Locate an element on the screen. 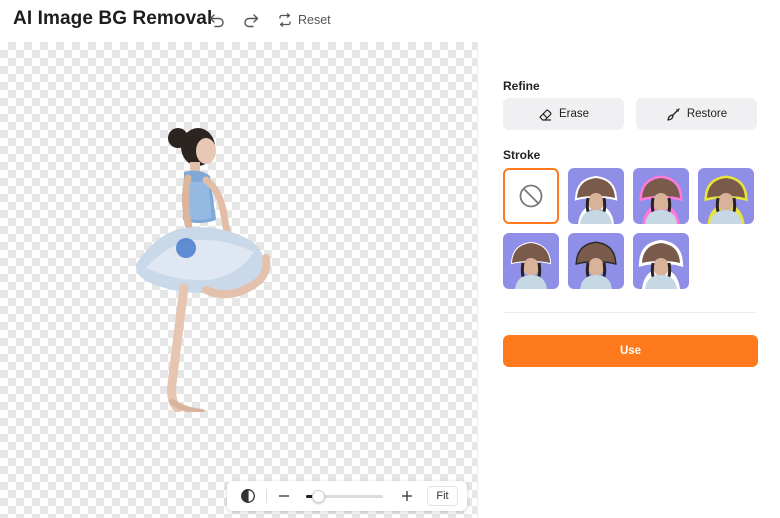  reset-button: Reset is located at coordinates (304, 20).